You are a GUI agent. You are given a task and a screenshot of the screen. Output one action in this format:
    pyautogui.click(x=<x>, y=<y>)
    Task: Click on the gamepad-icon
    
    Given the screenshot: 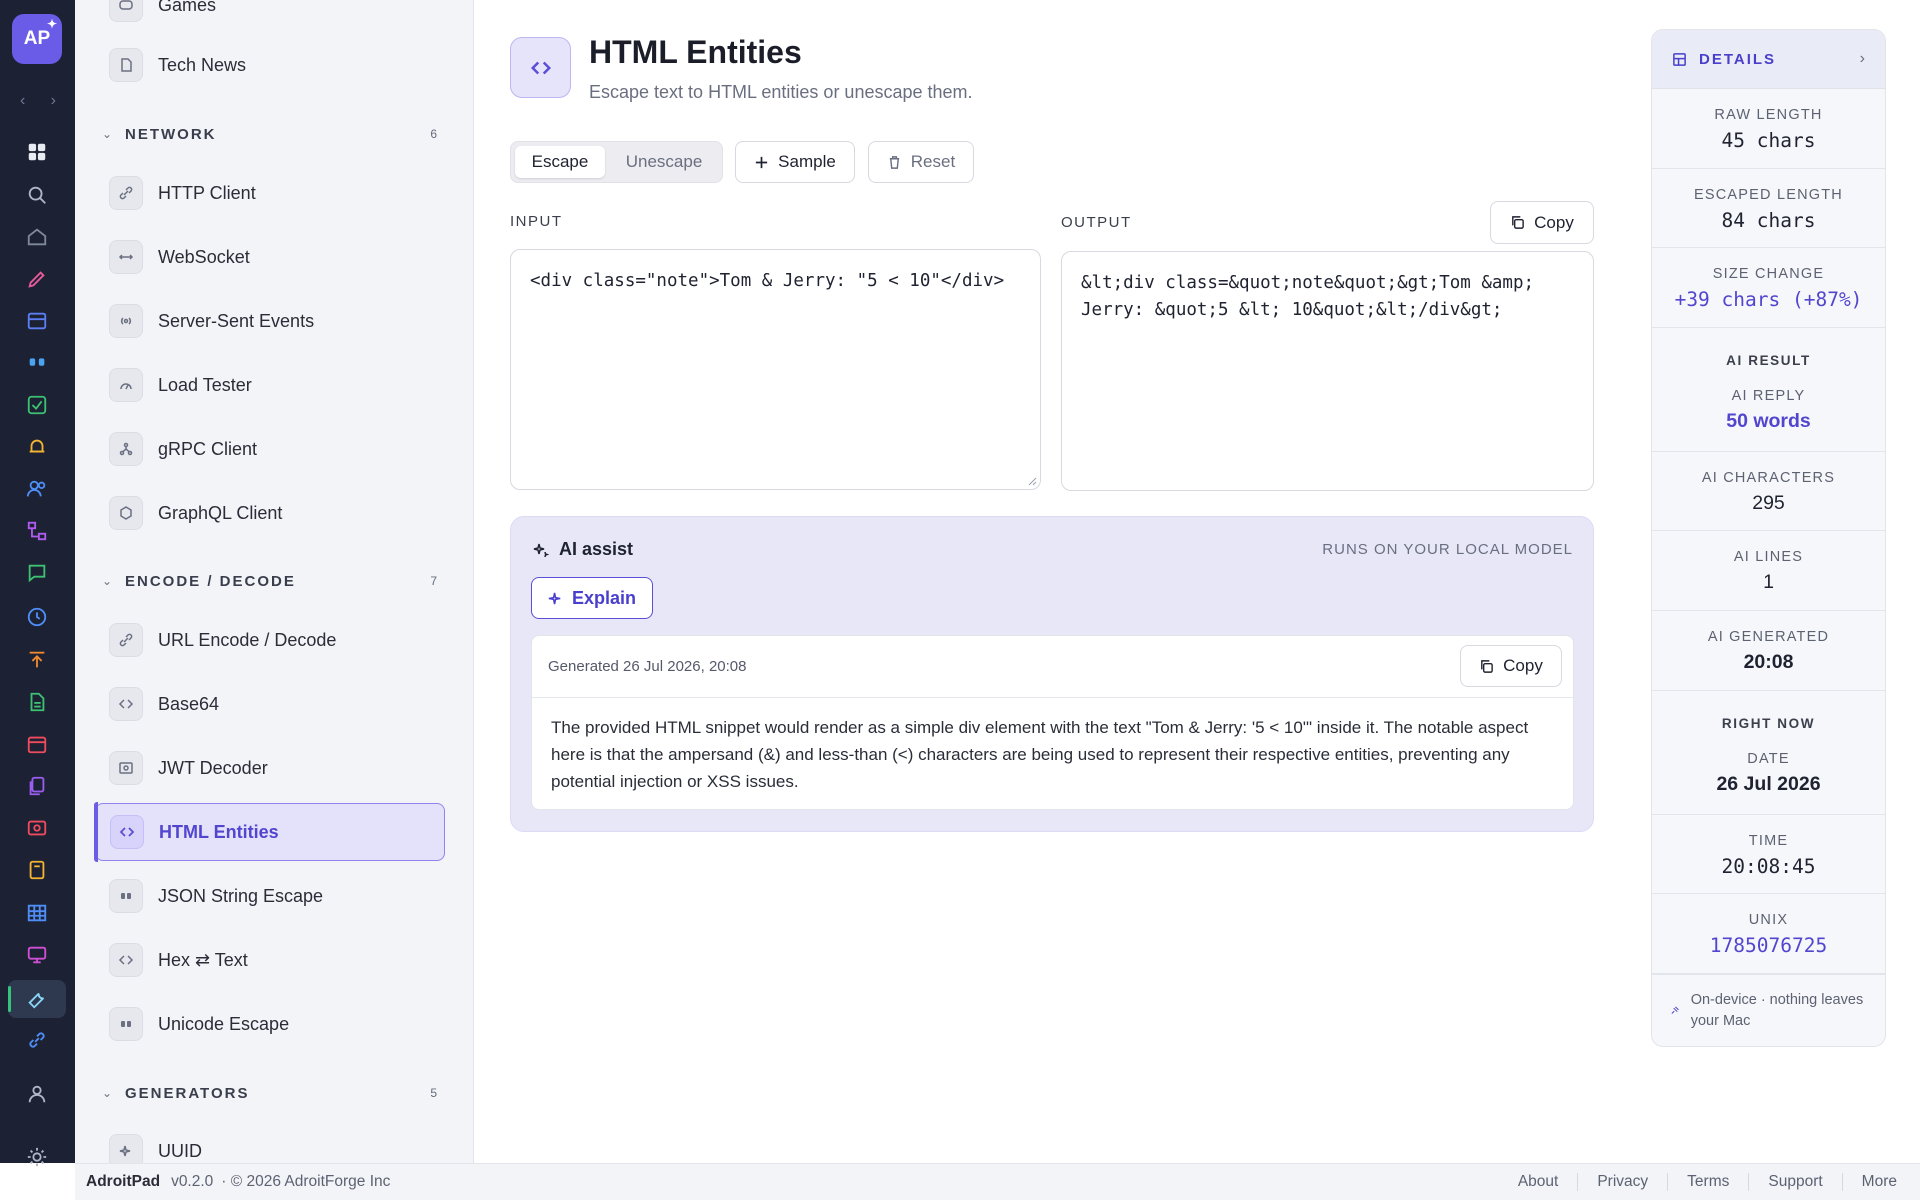 What is the action you would take?
    pyautogui.click(x=126, y=11)
    